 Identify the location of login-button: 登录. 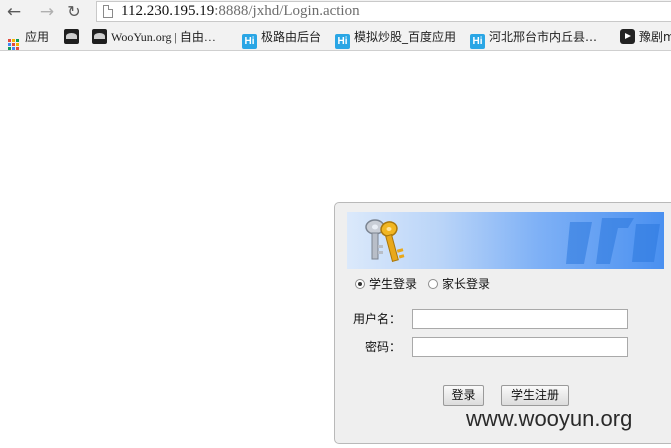
(463, 395).